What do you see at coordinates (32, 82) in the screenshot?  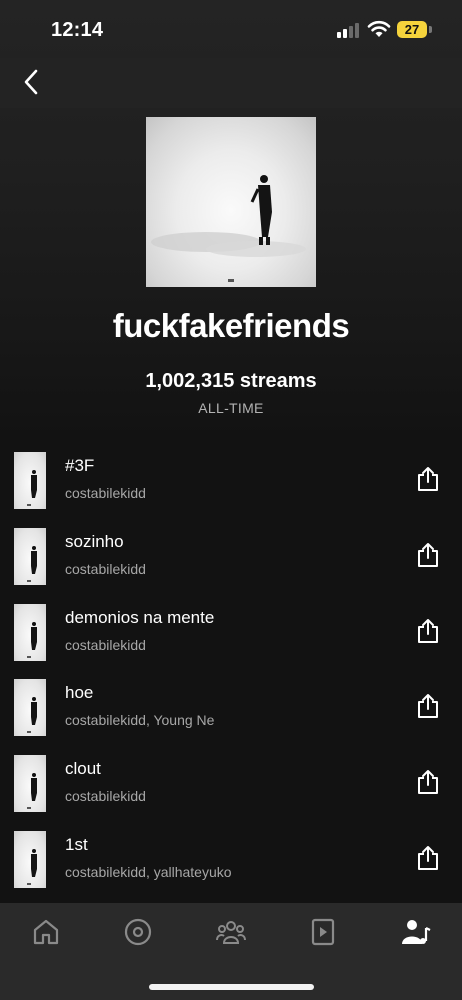 I see `back-button` at bounding box center [32, 82].